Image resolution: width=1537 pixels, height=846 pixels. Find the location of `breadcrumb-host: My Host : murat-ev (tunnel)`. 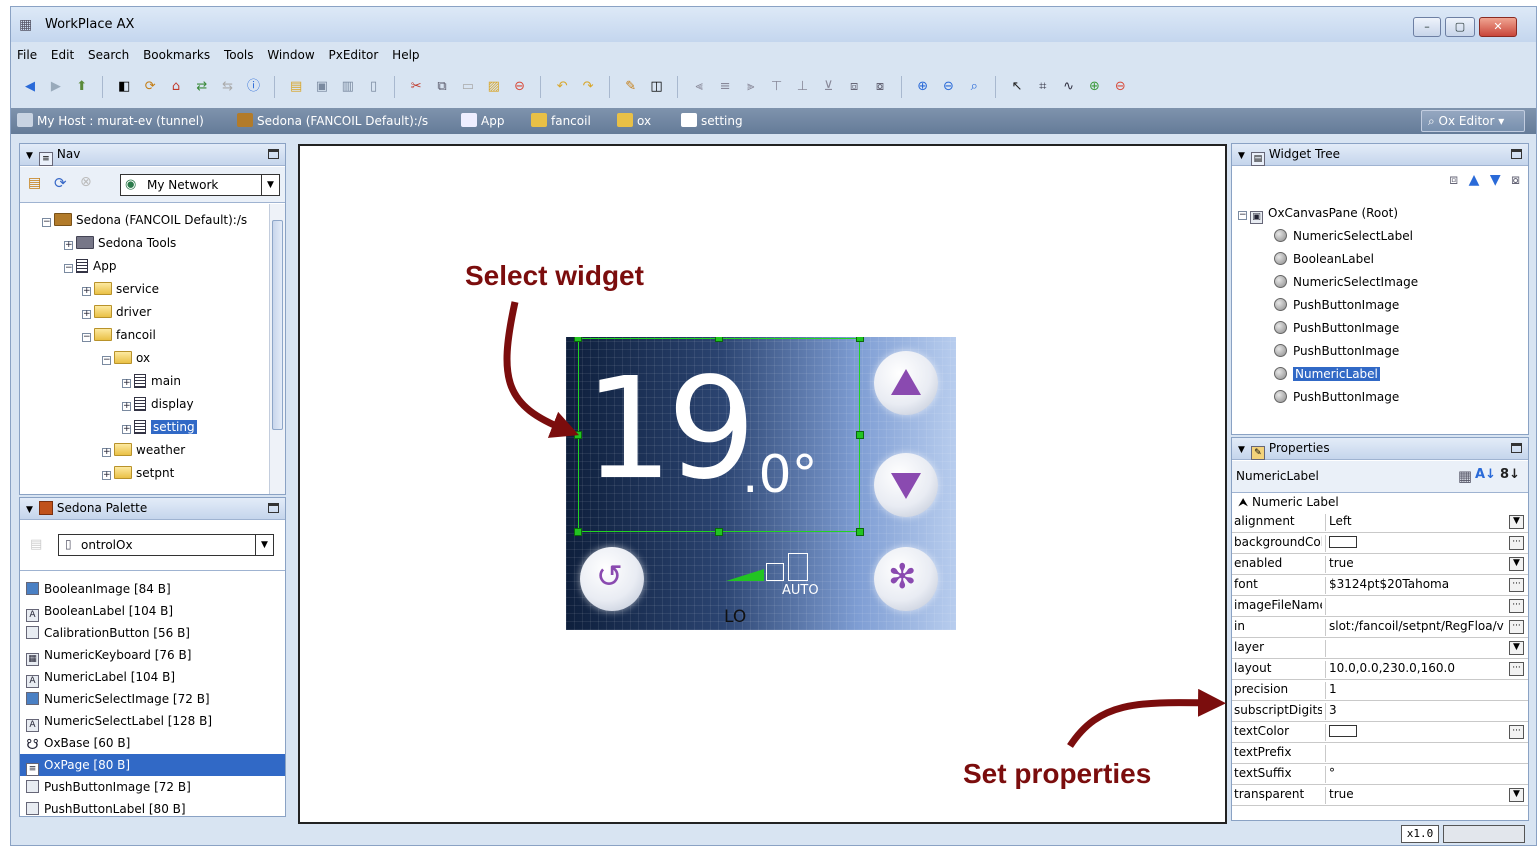

breadcrumb-host: My Host : murat-ev (tunnel) is located at coordinates (110, 120).